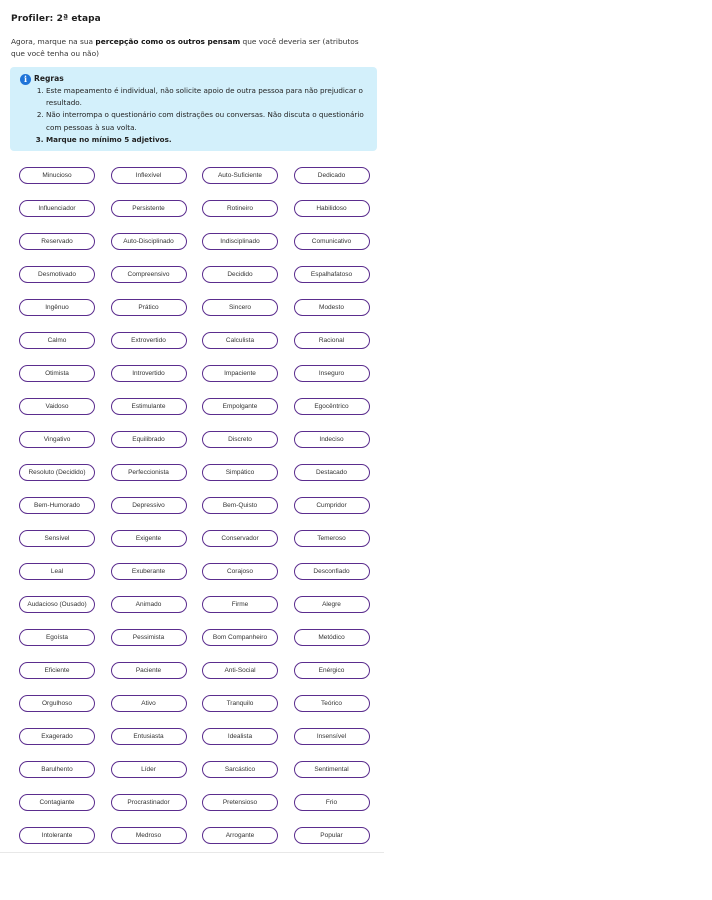 The width and height of the screenshot is (712, 900). What do you see at coordinates (331, 274) in the screenshot?
I see `adjective-option-button: Espalhafatoso` at bounding box center [331, 274].